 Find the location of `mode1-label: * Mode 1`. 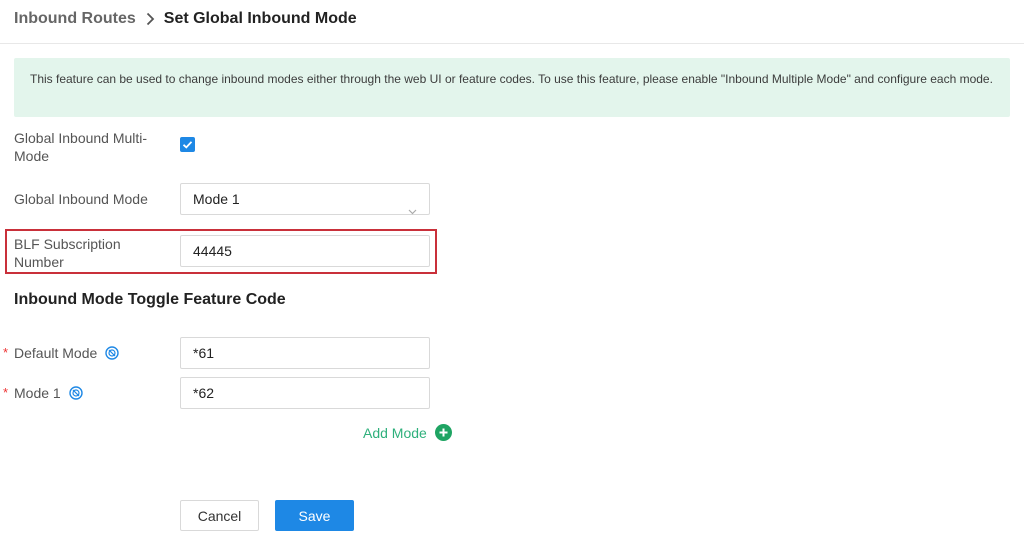

mode1-label: * Mode 1 is located at coordinates (43, 394).